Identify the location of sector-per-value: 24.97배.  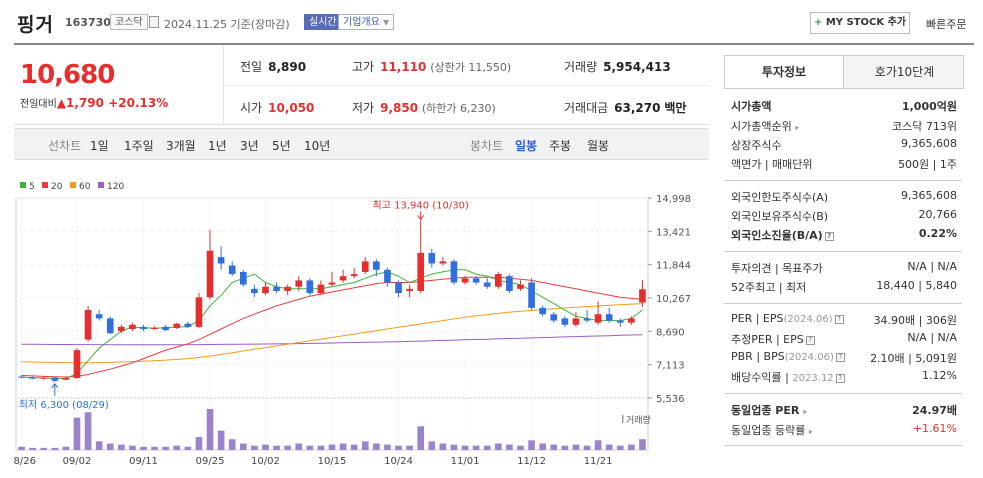
(934, 410).